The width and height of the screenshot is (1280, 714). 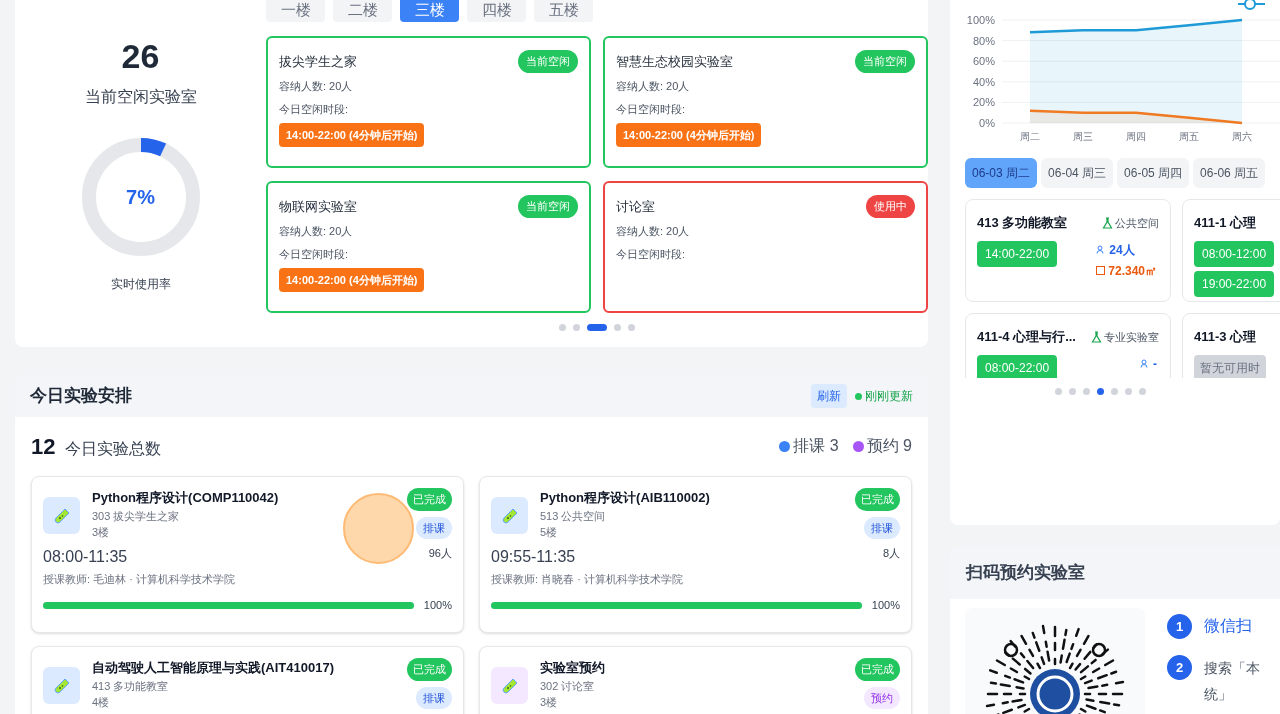 I want to click on time-range: 09:55-11:35, so click(x=533, y=556).